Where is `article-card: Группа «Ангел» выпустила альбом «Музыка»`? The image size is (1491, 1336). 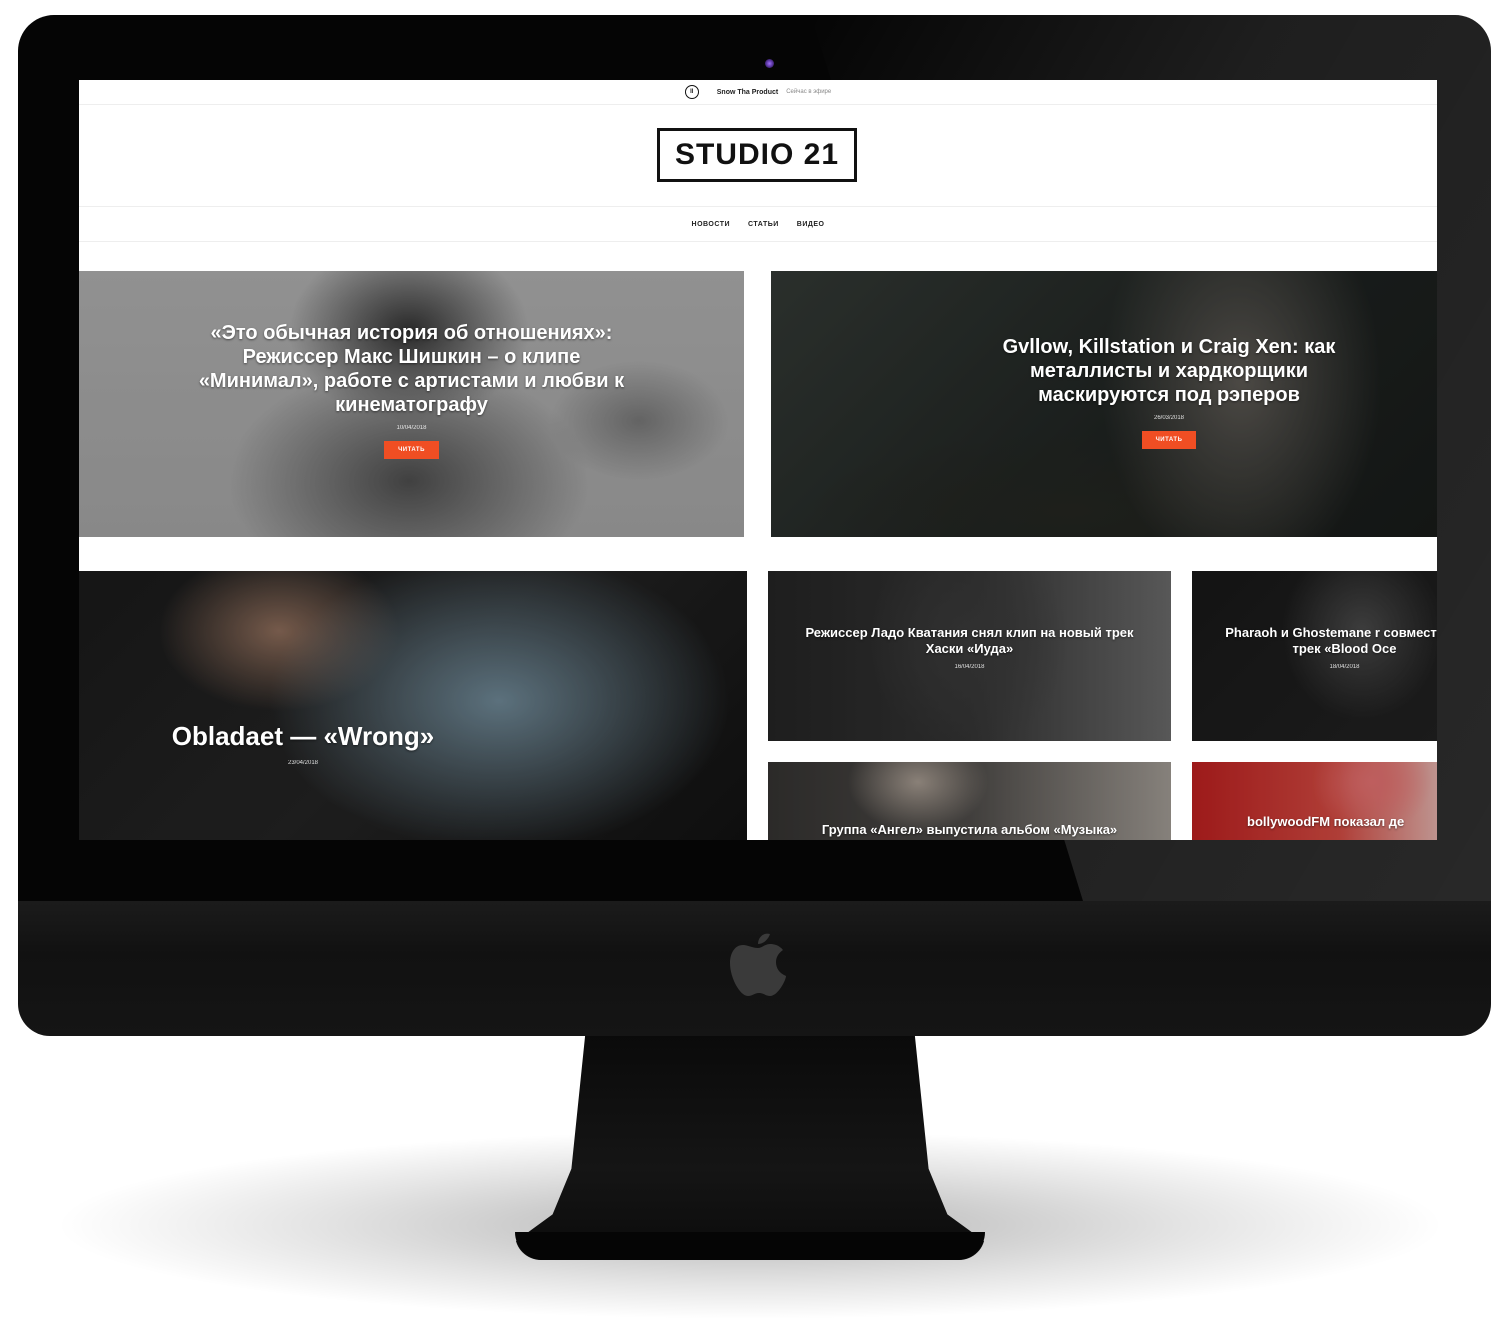 article-card: Группа «Ангел» выпустила альбом «Музыка» is located at coordinates (969, 801).